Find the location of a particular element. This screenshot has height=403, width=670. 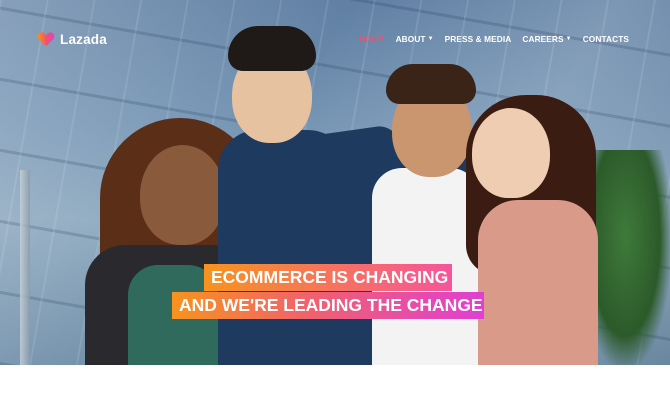

nav-item-label: HOME is located at coordinates (372, 39).